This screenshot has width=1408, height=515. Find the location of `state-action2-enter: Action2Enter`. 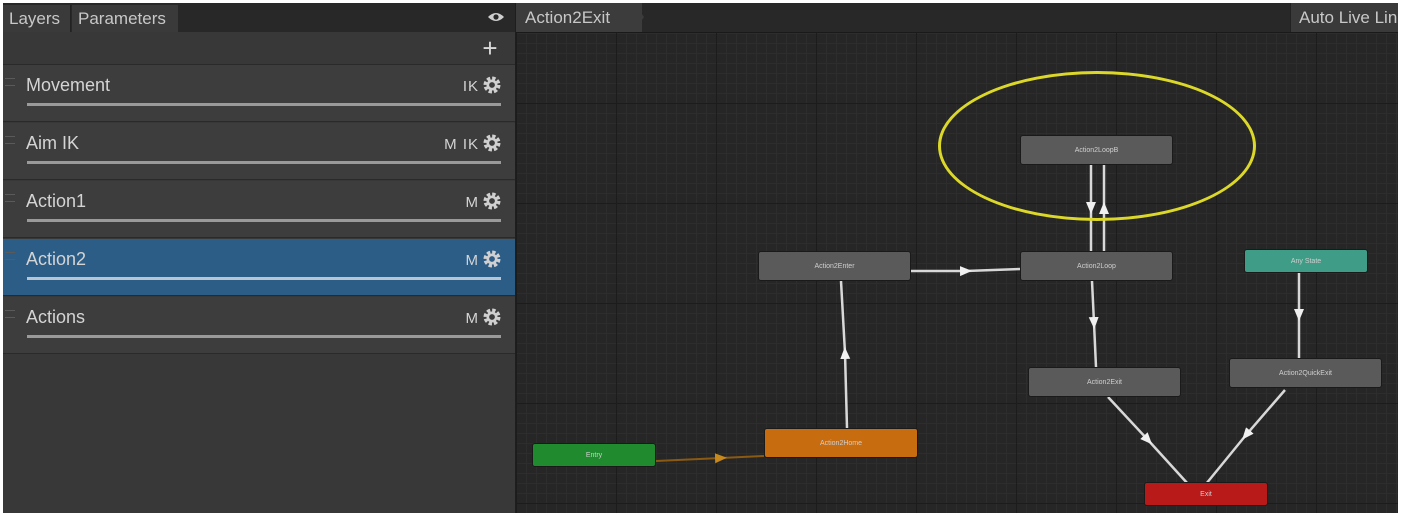

state-action2-enter: Action2Enter is located at coordinates (834, 266).